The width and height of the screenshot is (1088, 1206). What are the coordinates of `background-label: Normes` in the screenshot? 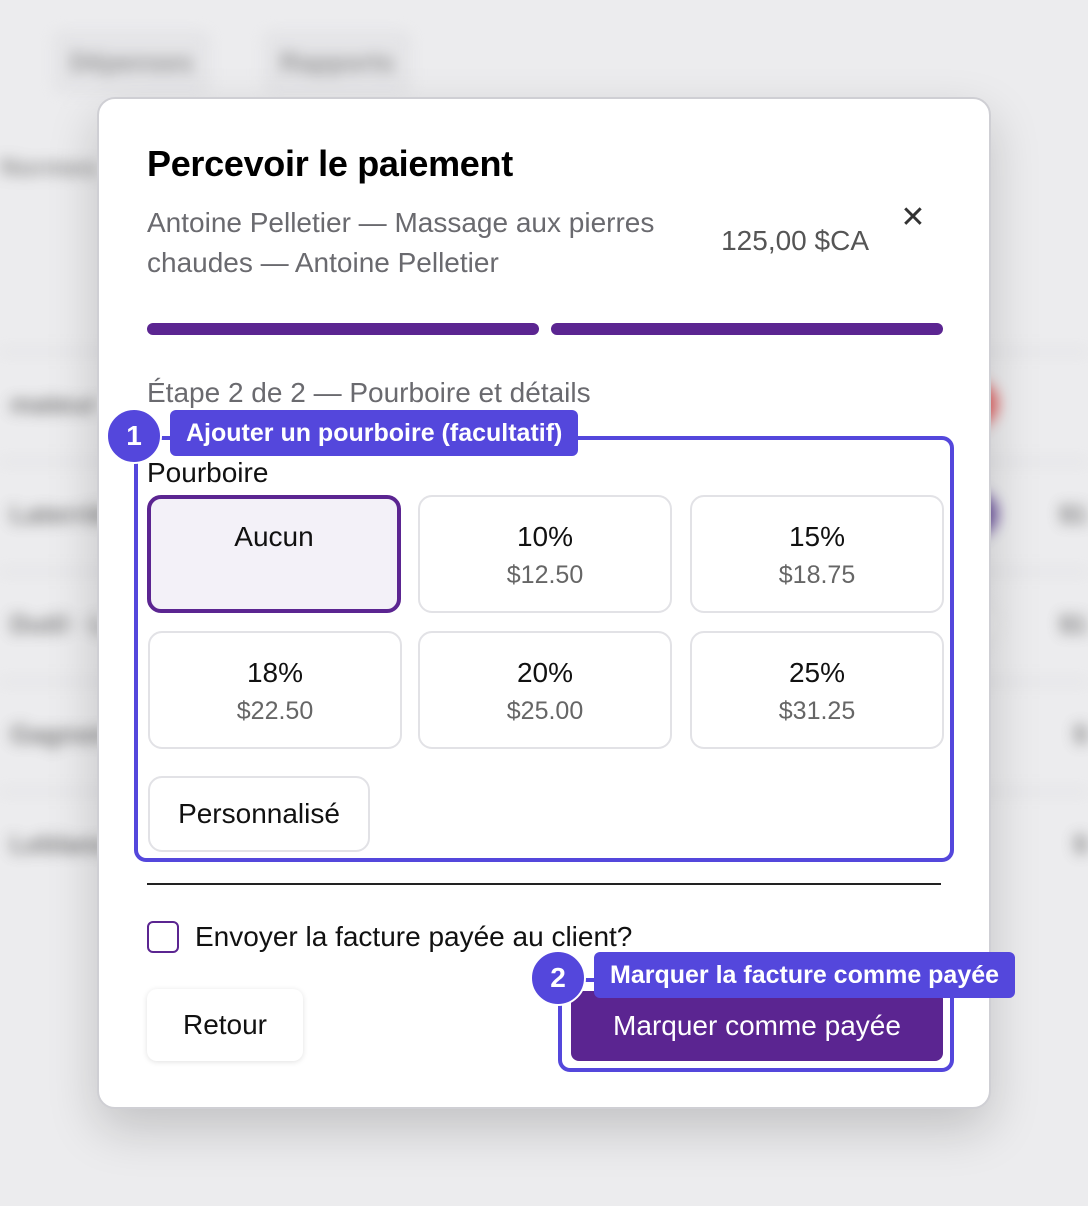 It's located at (48, 167).